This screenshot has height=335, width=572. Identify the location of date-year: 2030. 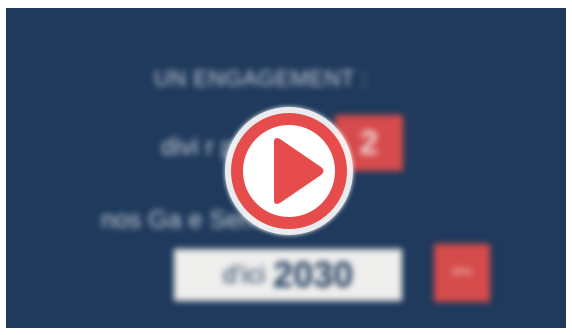
(313, 274).